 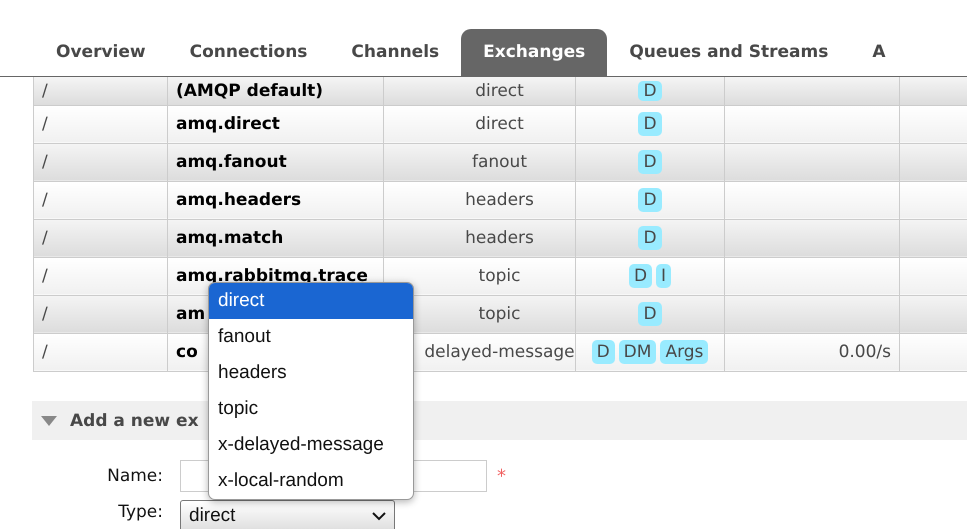 I want to click on exchange-name-link: amq.fanout, so click(x=276, y=162).